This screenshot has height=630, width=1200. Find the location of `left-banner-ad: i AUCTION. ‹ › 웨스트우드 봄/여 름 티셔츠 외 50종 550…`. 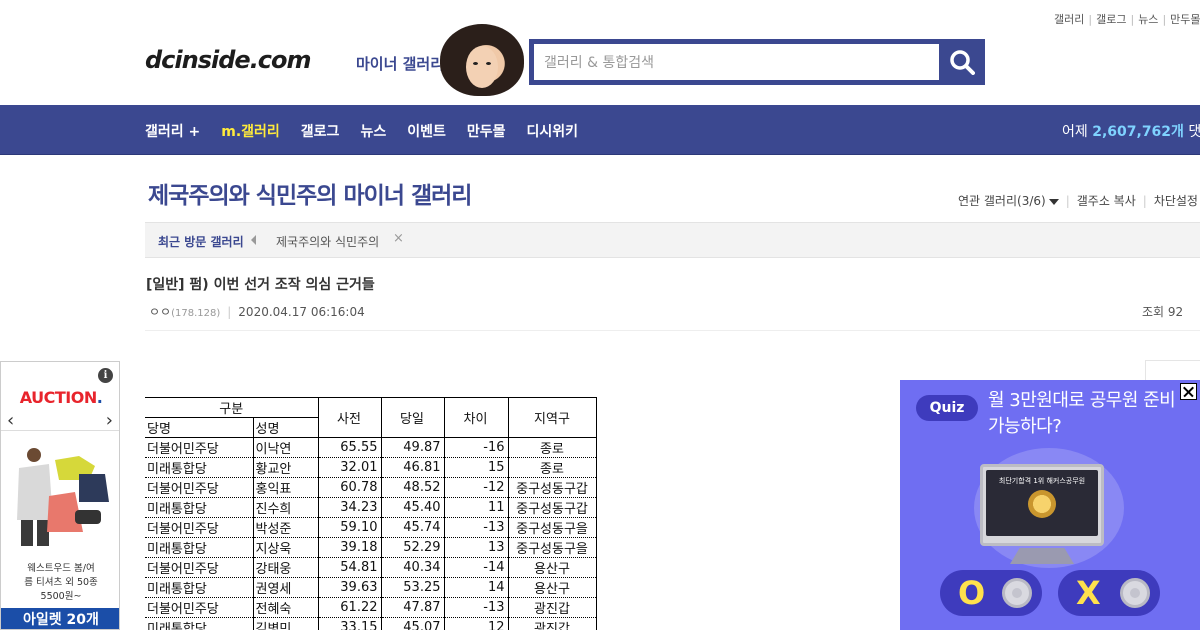

left-banner-ad: i AUCTION. ‹ › 웨스트우드 봄/여 름 티셔츠 외 50종 550… is located at coordinates (60, 495).